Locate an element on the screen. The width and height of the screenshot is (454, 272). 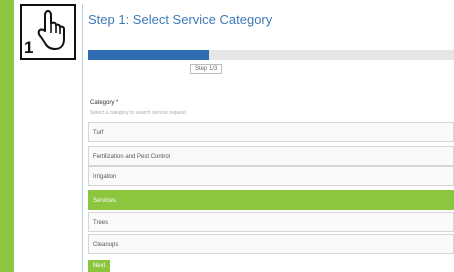
option-label: Trees is located at coordinates (101, 223).